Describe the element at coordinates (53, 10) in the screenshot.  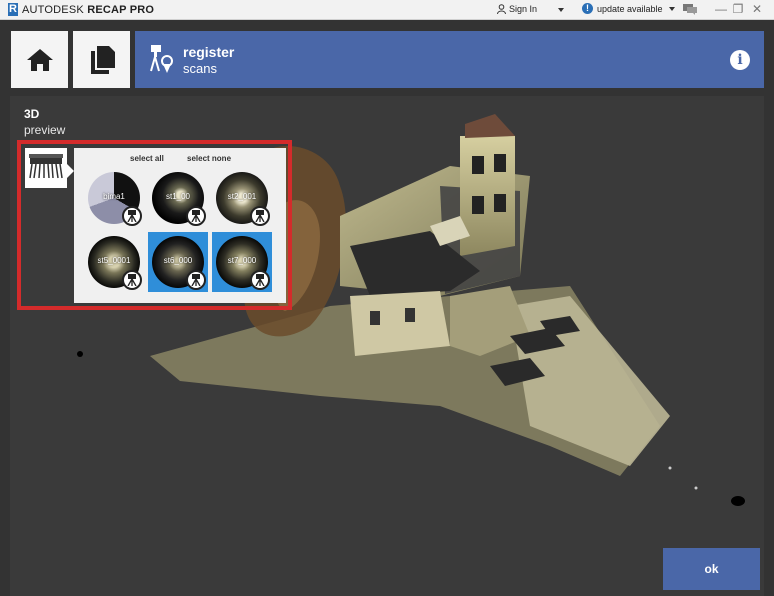
I see `app-name-light: AUTODESK` at that location.